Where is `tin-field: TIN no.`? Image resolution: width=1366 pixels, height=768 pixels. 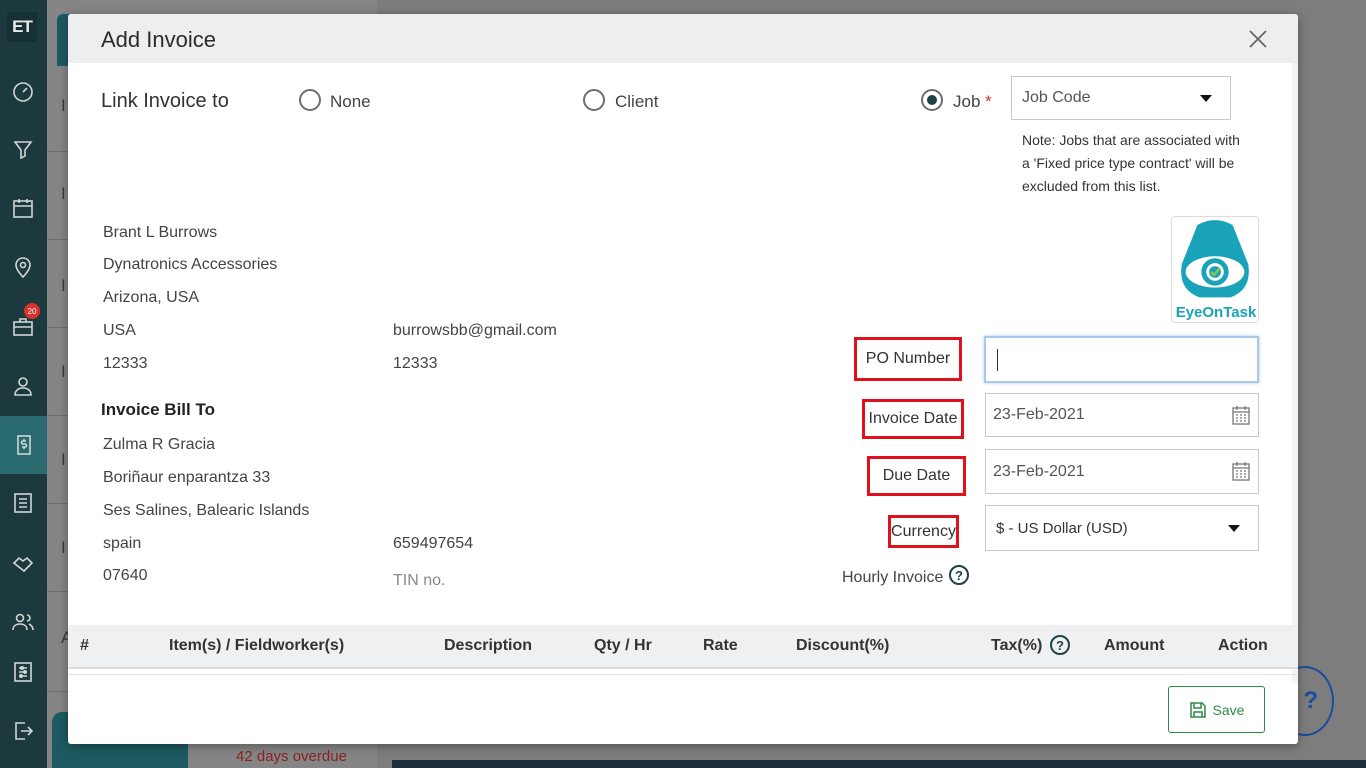
tin-field: TIN no. is located at coordinates (419, 581).